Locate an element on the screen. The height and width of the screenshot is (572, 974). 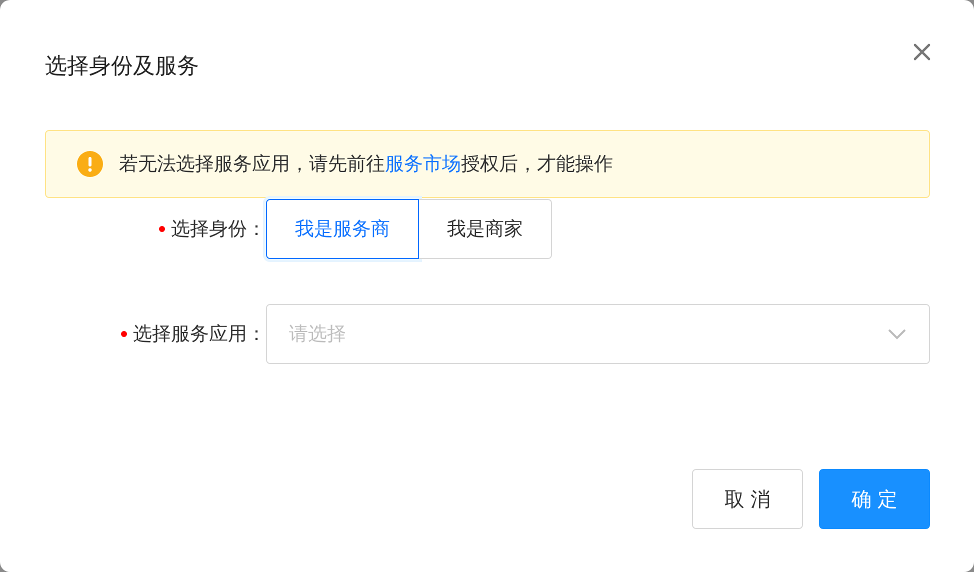
close-icon is located at coordinates (922, 52).